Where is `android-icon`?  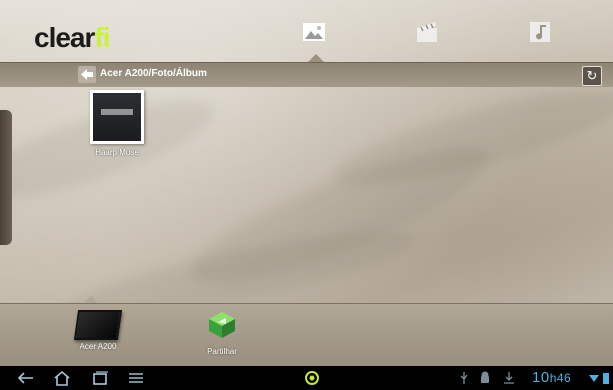
android-icon is located at coordinates (485, 377).